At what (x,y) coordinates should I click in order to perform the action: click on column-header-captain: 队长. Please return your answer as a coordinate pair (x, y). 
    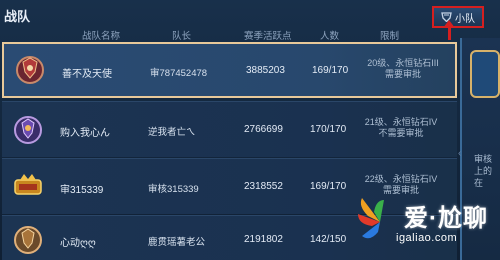
    Looking at the image, I should click on (182, 36).